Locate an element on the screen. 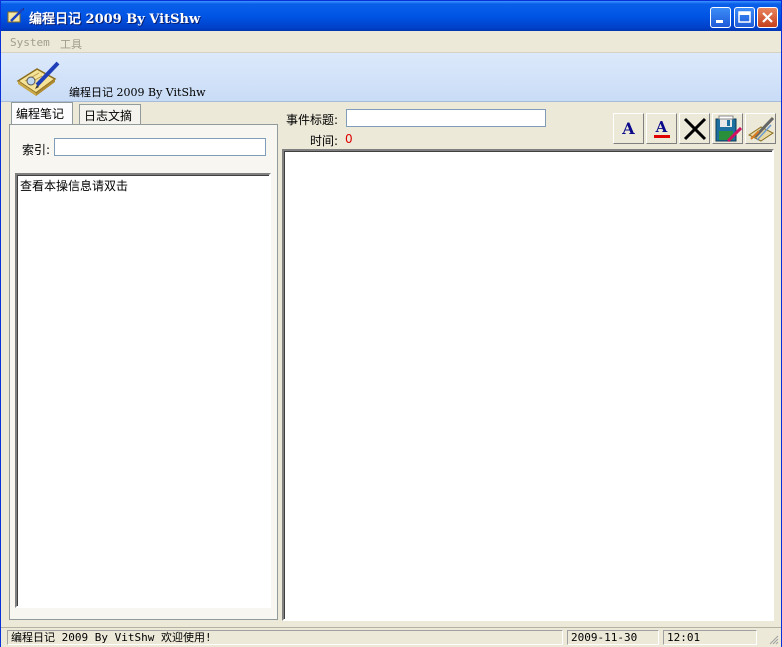 This screenshot has height=647, width=782. font-color-button: A is located at coordinates (661, 128).